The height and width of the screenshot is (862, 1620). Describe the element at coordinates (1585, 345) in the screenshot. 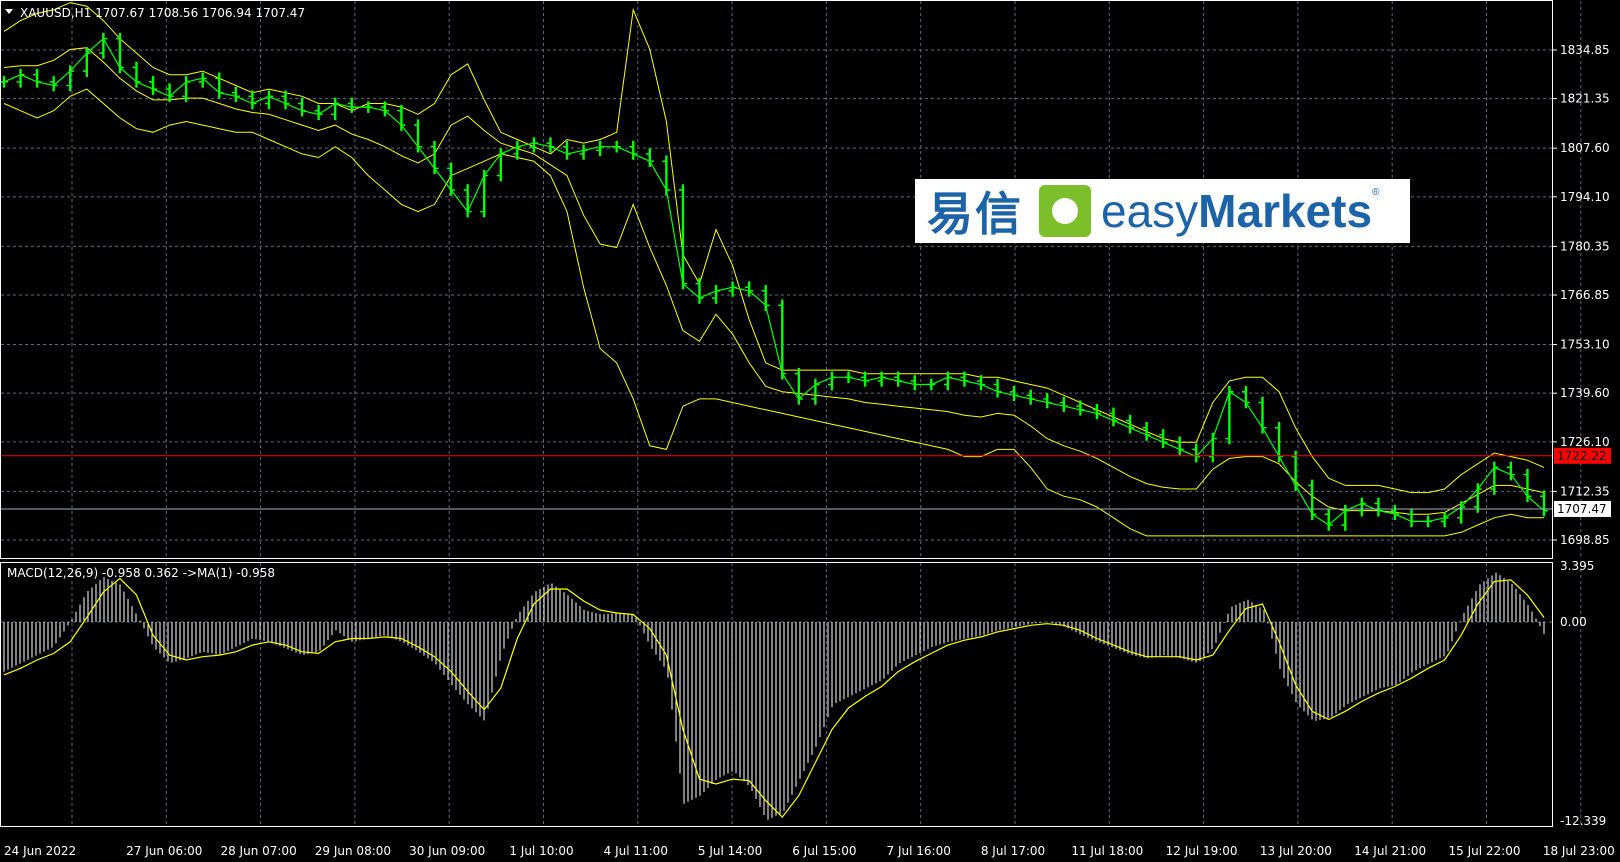

I see `y-tick-label: 1753.10` at that location.